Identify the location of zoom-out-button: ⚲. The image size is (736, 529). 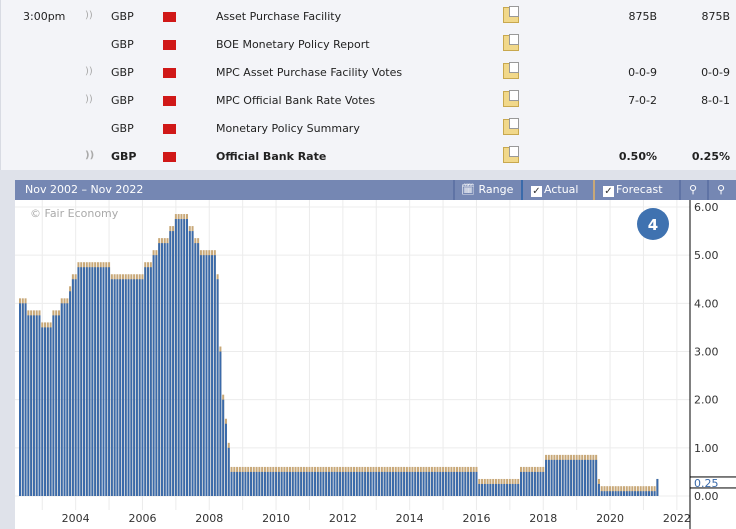
(721, 190).